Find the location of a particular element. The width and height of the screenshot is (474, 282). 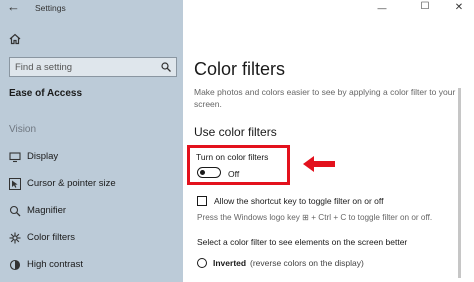

inverted-radio-label: Inverted is located at coordinates (229, 263).